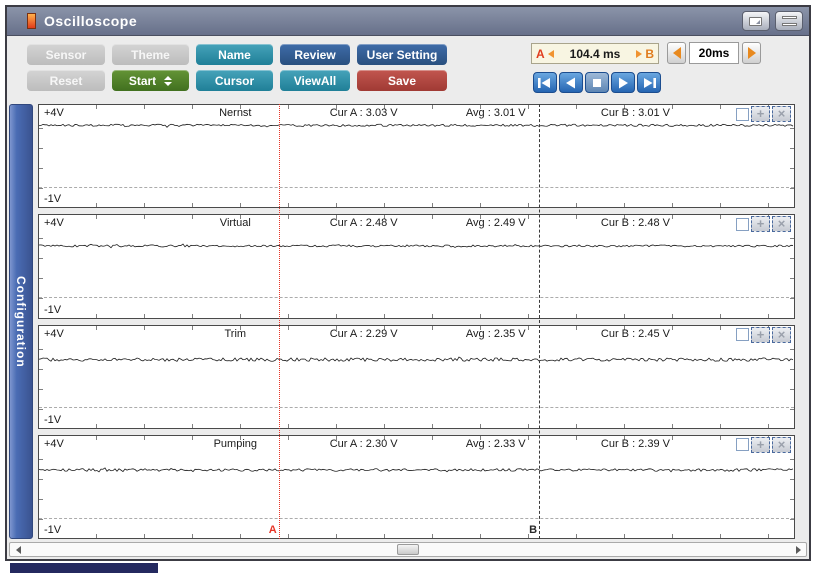 Image resolution: width=816 pixels, height=574 pixels. I want to click on cursor-b-value: Cur B : 3.01 V, so click(635, 113).